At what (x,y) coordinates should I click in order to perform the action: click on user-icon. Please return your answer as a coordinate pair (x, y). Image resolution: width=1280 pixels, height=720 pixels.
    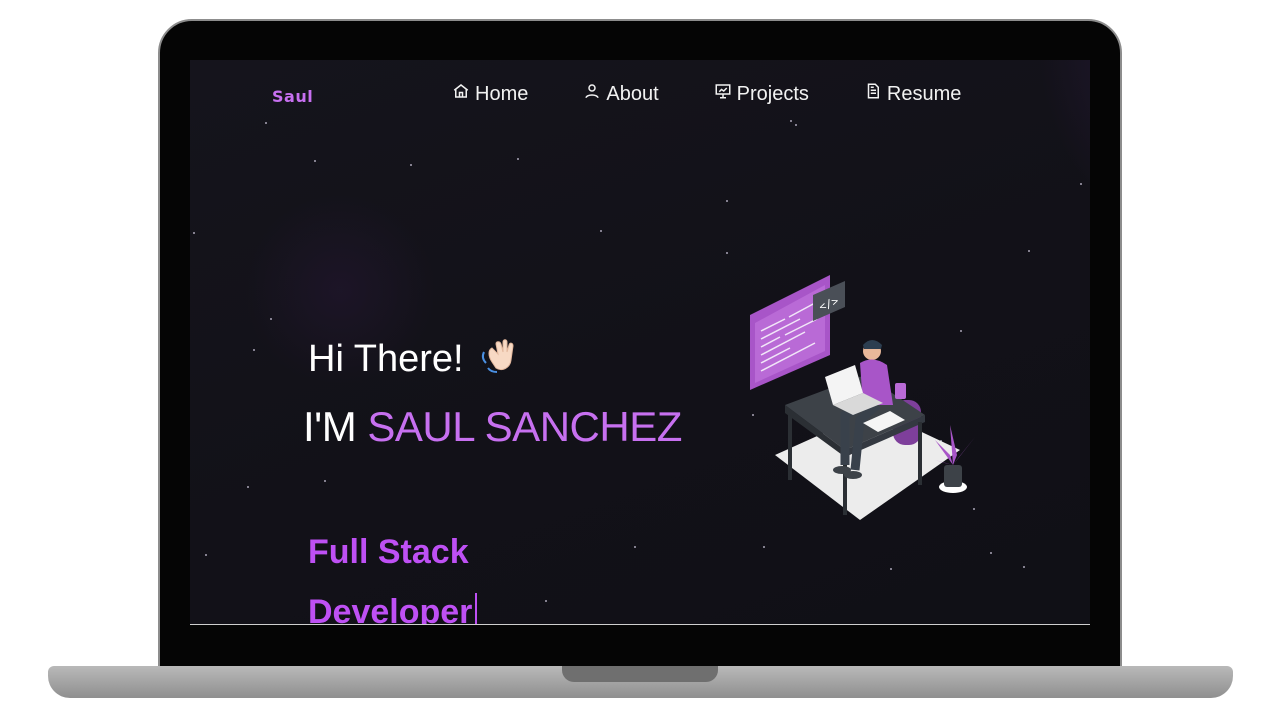
    Looking at the image, I should click on (592, 94).